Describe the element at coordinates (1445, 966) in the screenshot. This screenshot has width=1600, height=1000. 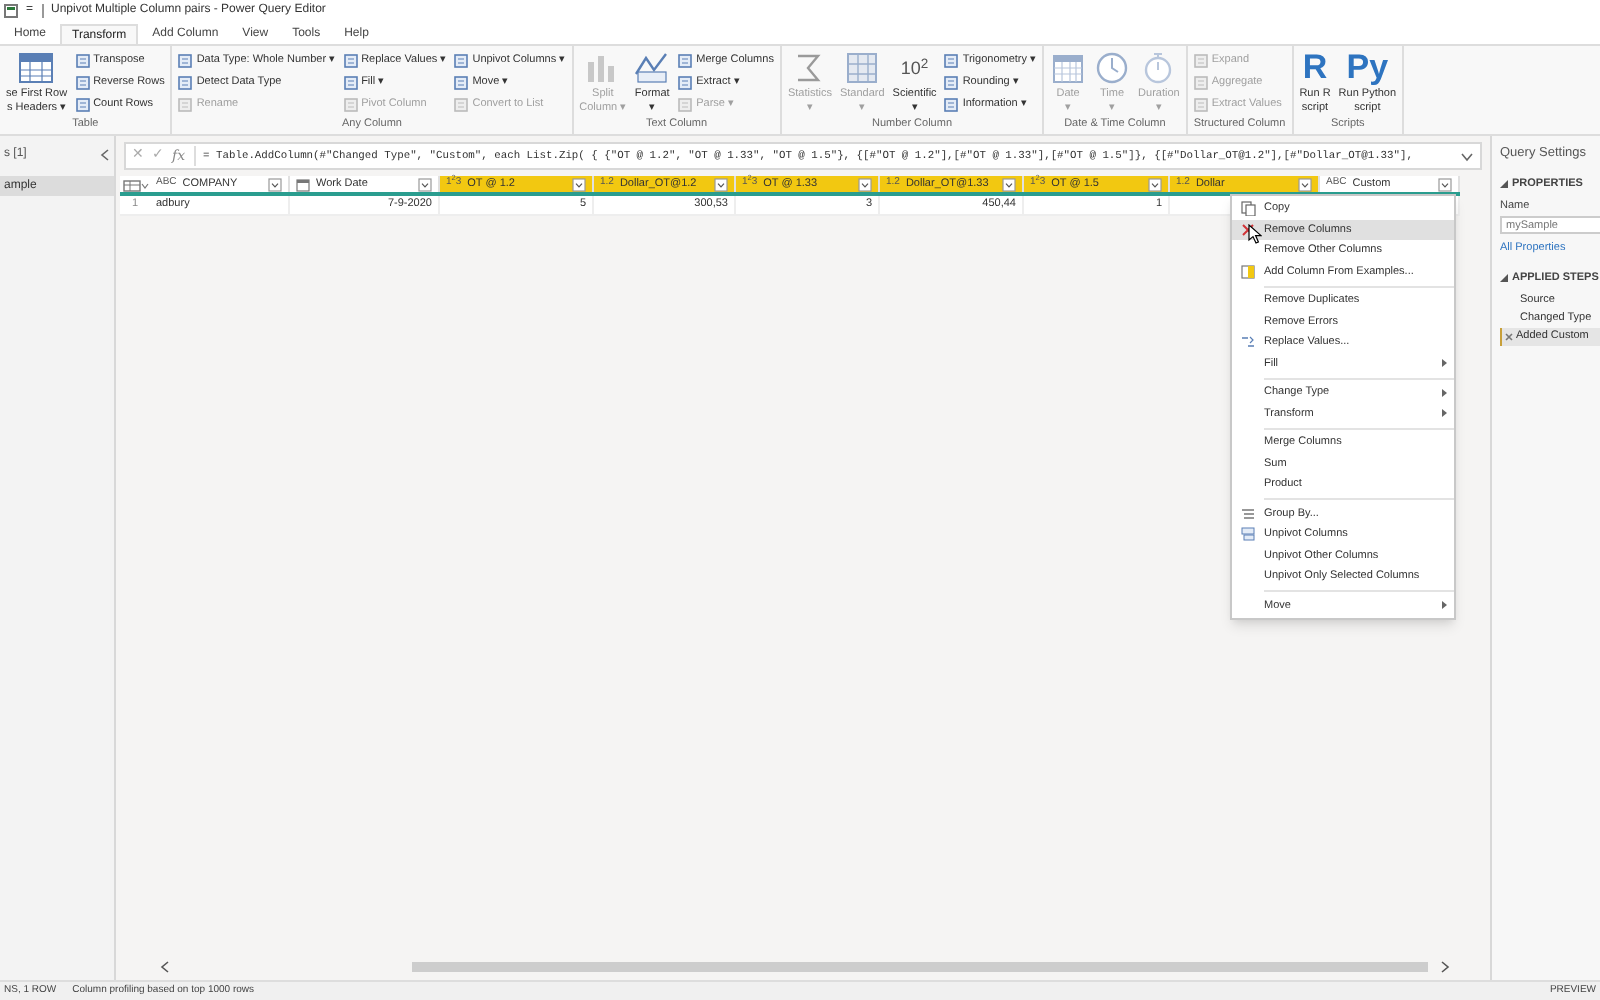
I see `scroll-right-icon` at that location.